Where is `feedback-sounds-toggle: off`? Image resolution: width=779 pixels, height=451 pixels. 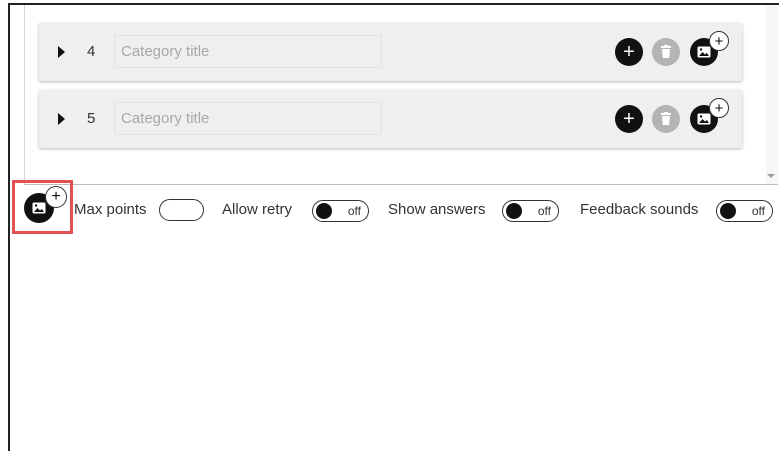
feedback-sounds-toggle: off is located at coordinates (744, 211).